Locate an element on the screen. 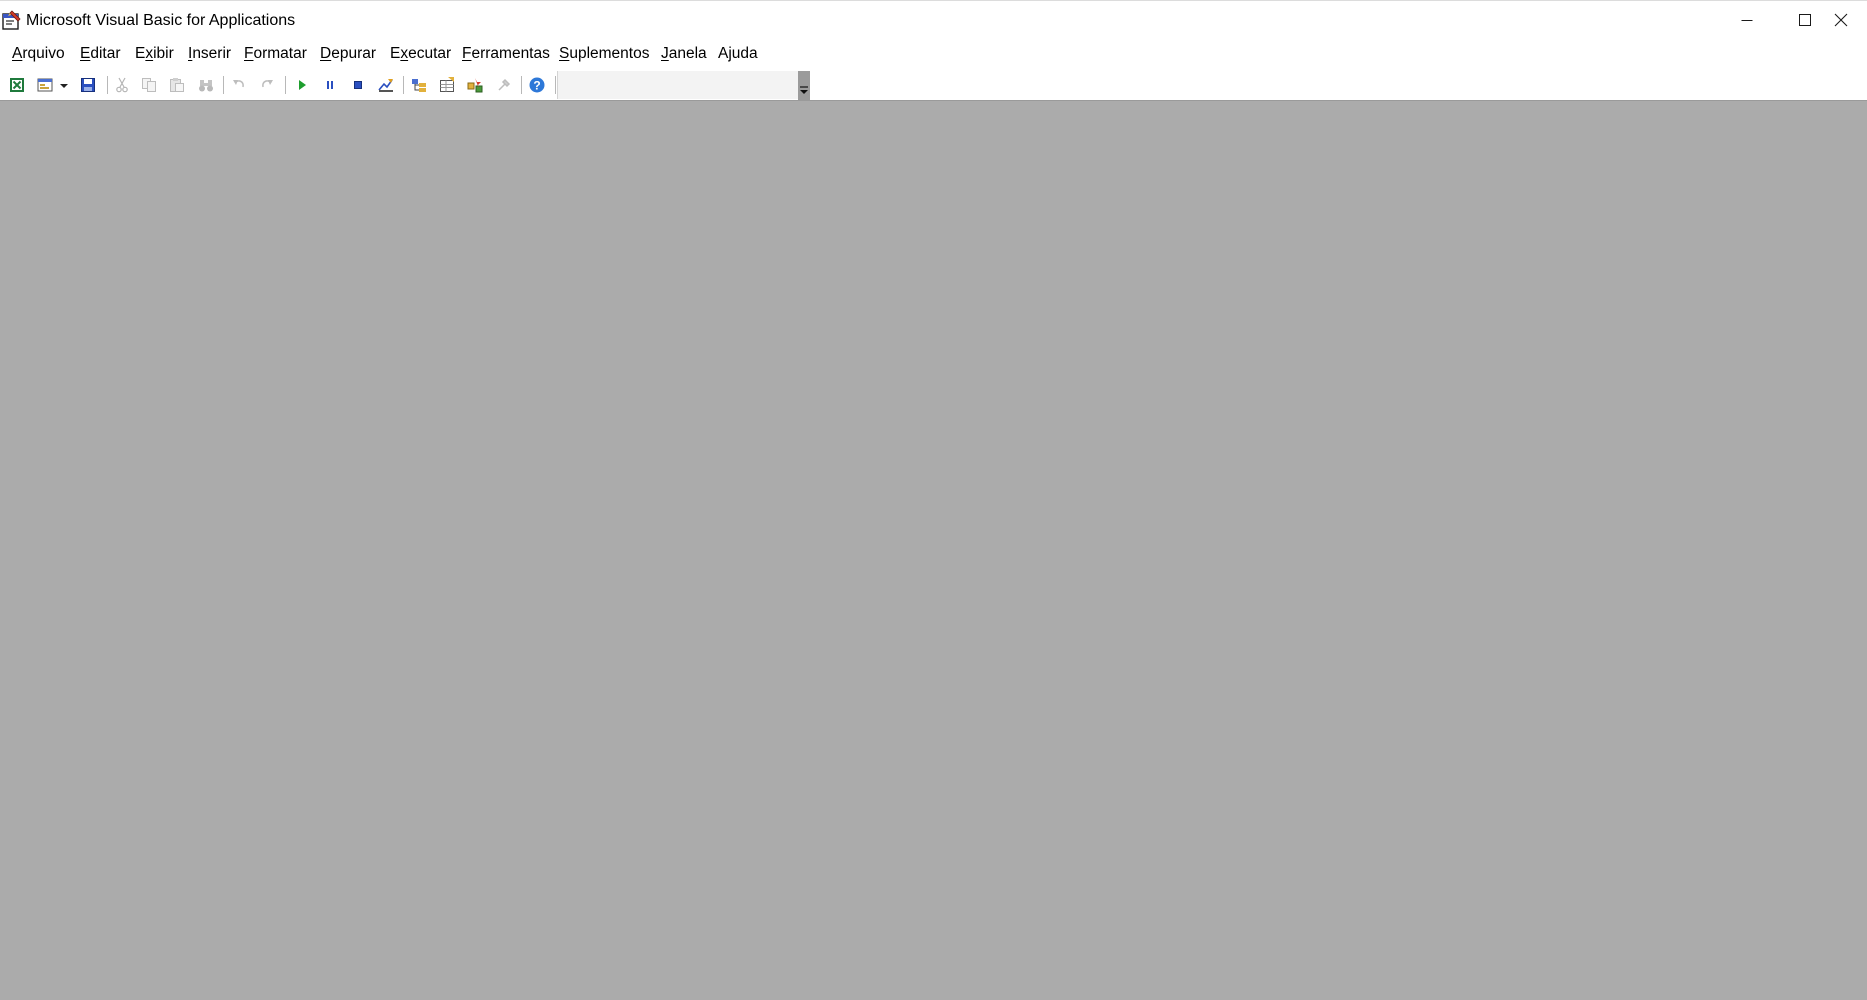  help-icon: ? is located at coordinates (537, 85).